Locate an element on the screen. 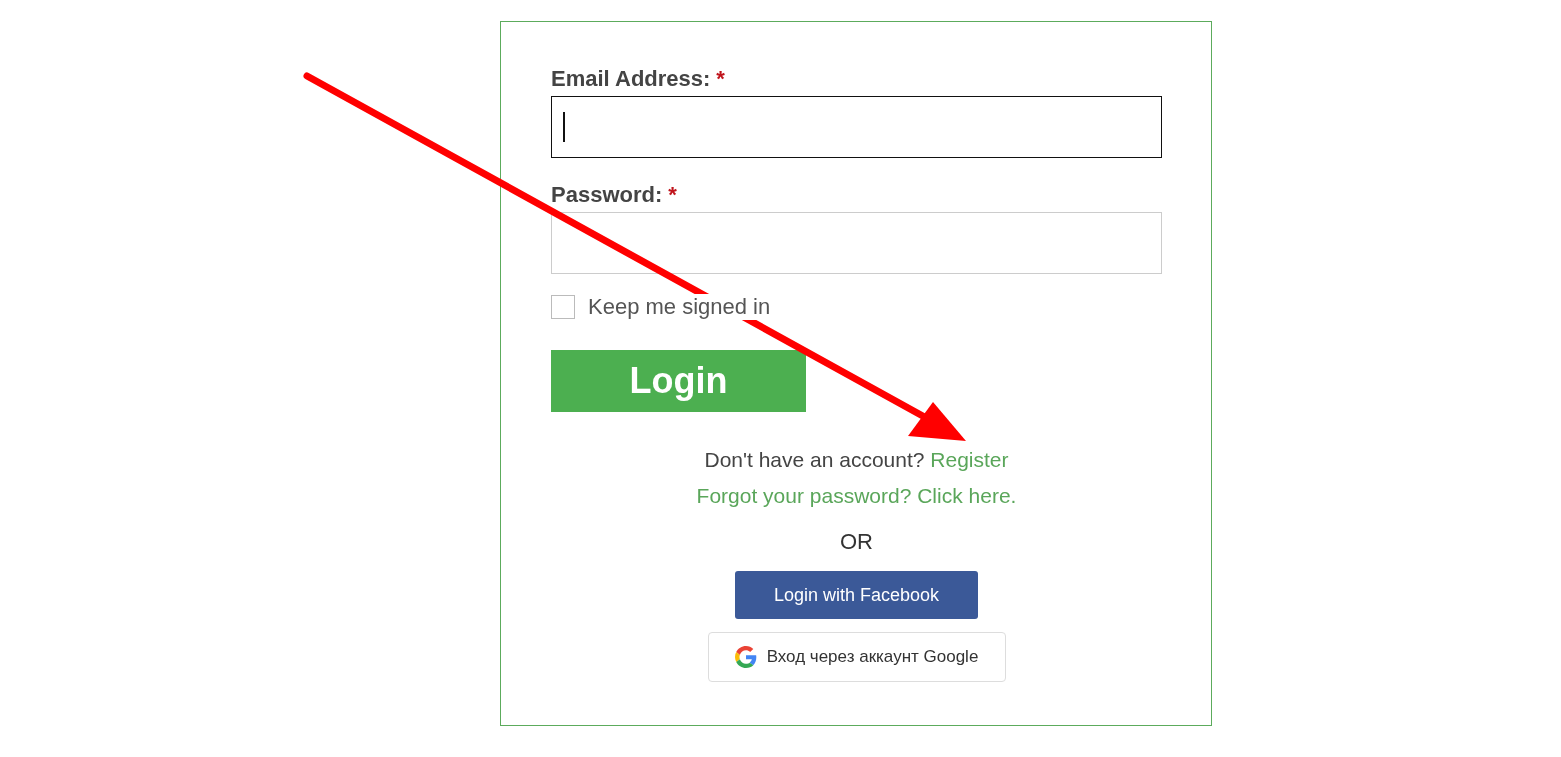  facebook-login-button: Login with Facebook is located at coordinates (856, 595).